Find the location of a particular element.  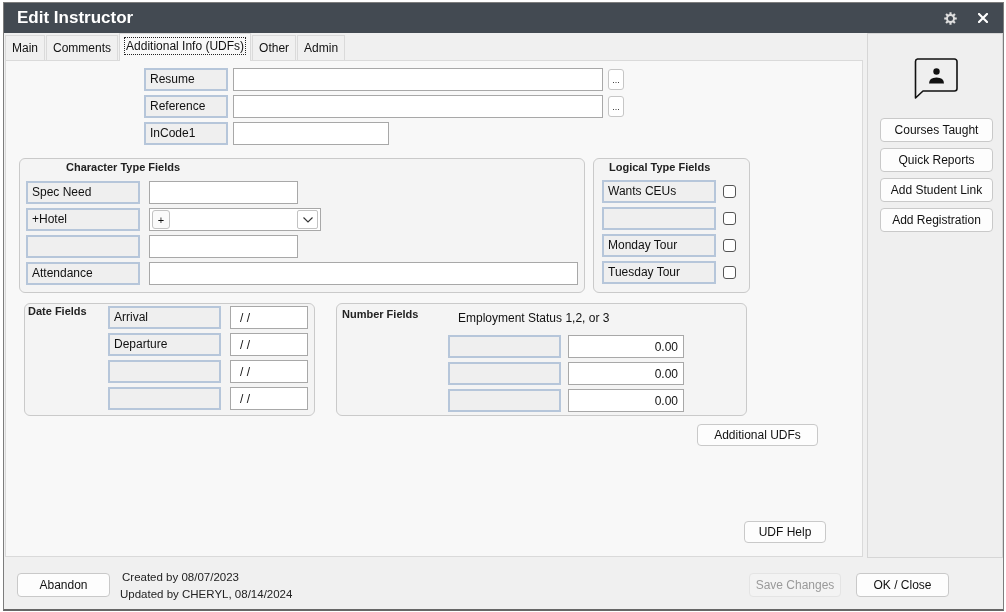

field-label: InCode1 is located at coordinates (186, 133).